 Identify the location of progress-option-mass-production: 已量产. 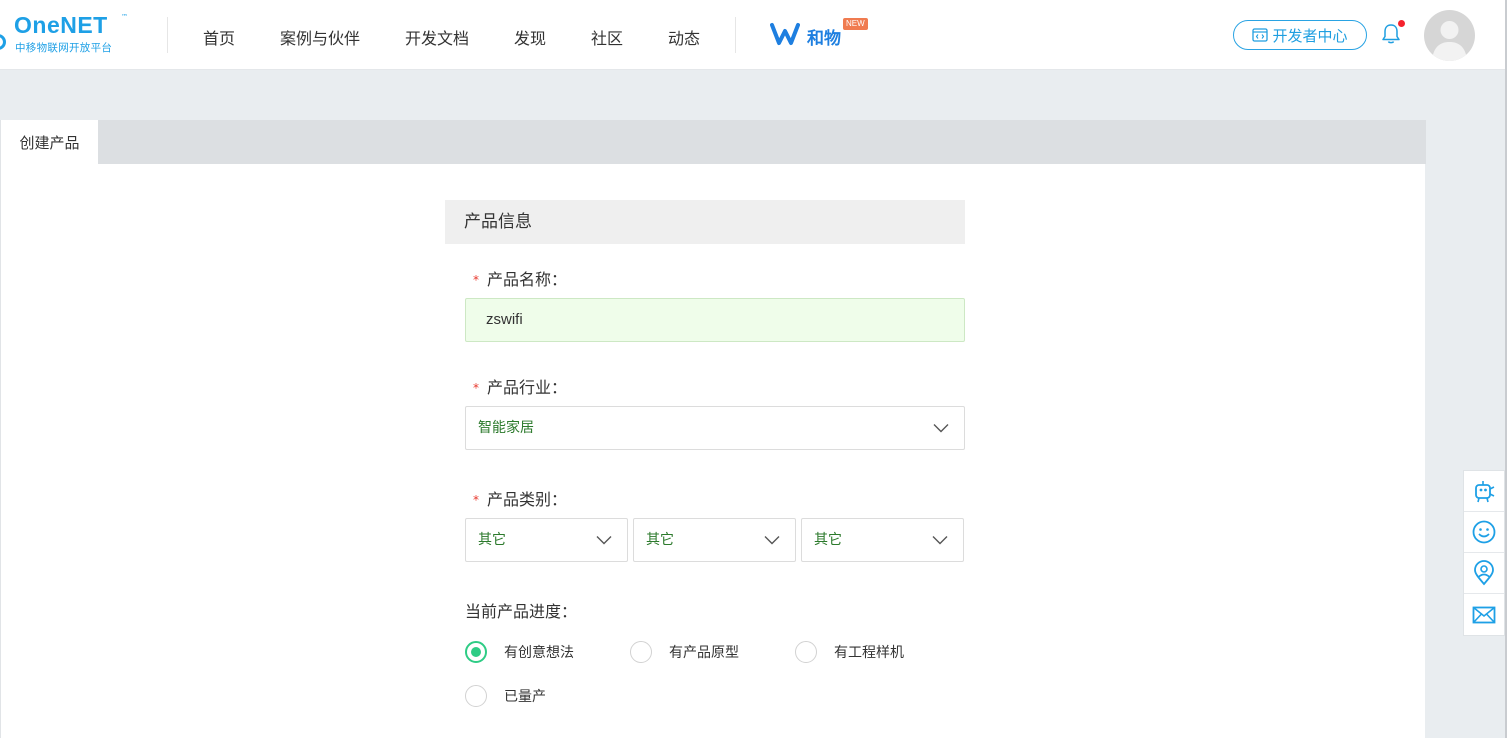
(505, 696).